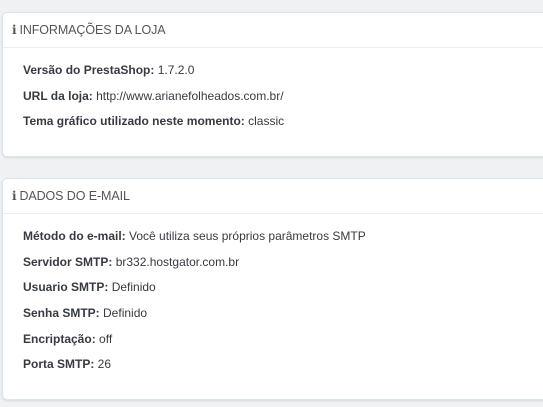 The height and width of the screenshot is (407, 543). Describe the element at coordinates (273, 30) in the screenshot. I see `store-info-heading: i INFORMAÇÕES DA LOJA` at that location.